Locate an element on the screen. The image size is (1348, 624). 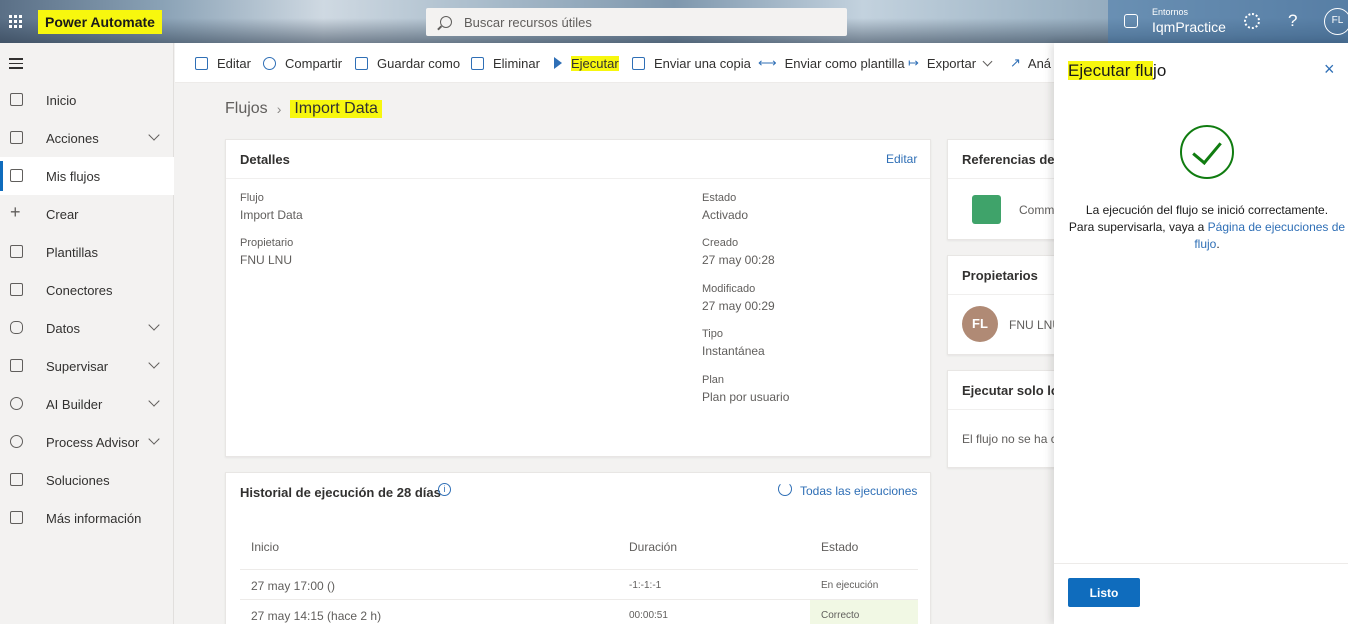
connector-icon is located at coordinates (16, 289).